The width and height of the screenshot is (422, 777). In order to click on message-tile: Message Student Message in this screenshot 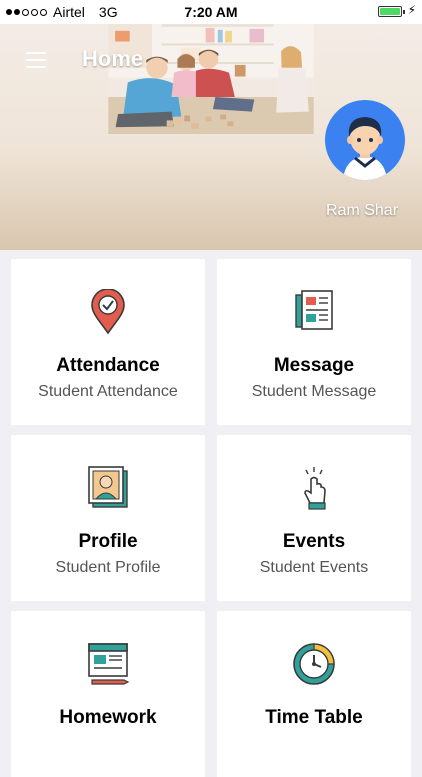, I will do `click(314, 342)`.